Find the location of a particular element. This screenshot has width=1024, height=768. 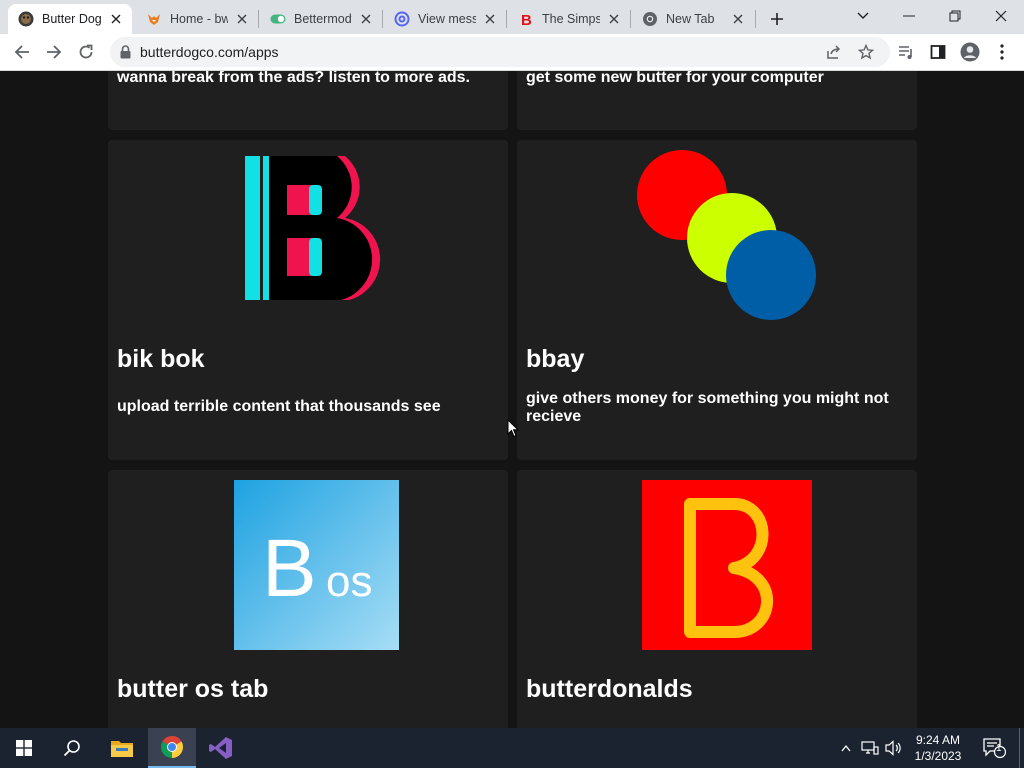

forward-arrow-icon is located at coordinates (54, 52).